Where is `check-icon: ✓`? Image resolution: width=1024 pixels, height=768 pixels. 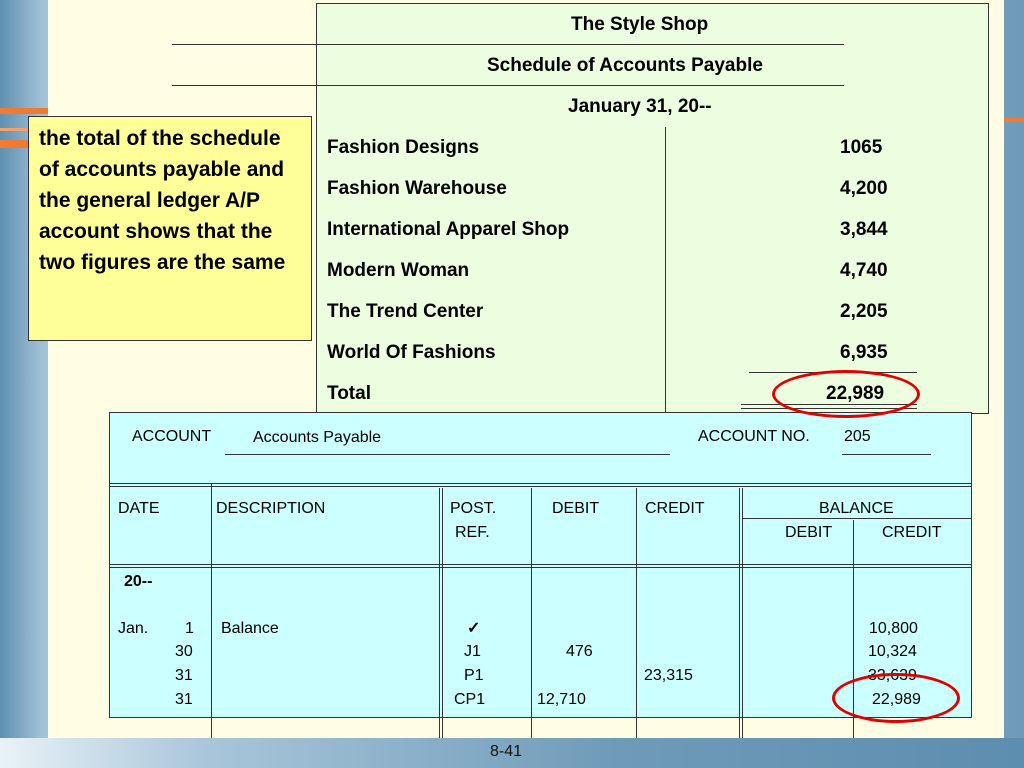
check-icon: ✓ is located at coordinates (474, 628).